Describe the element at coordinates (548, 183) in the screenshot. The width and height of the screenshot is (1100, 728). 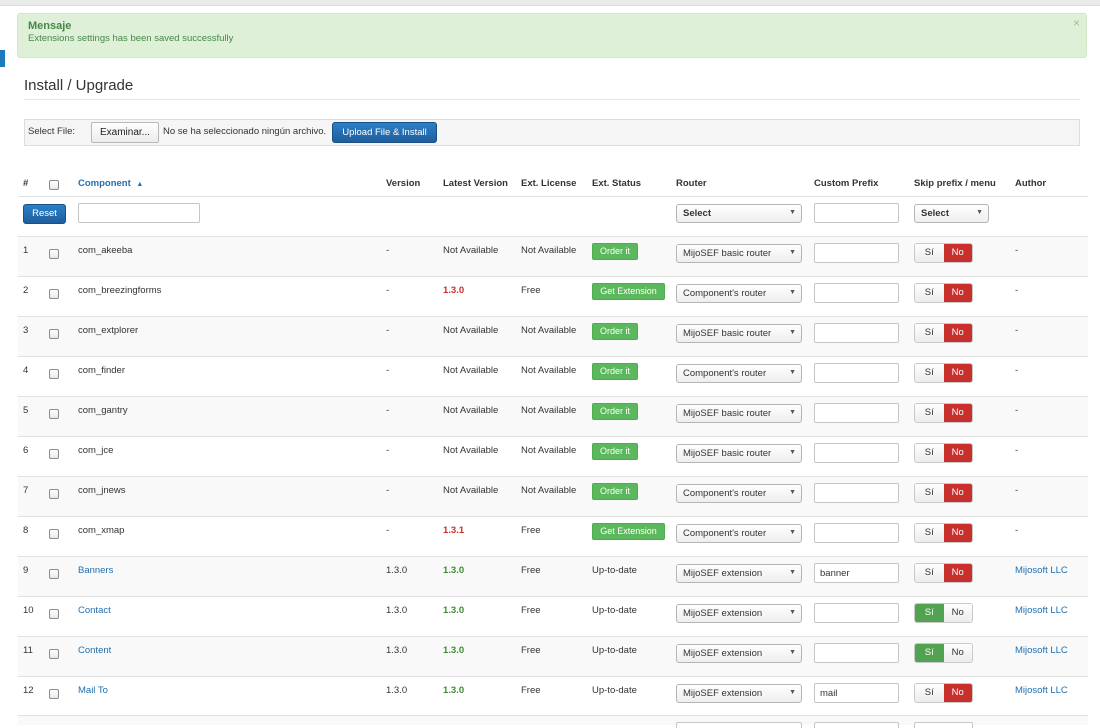
I see `header-license: Ext. License` at that location.